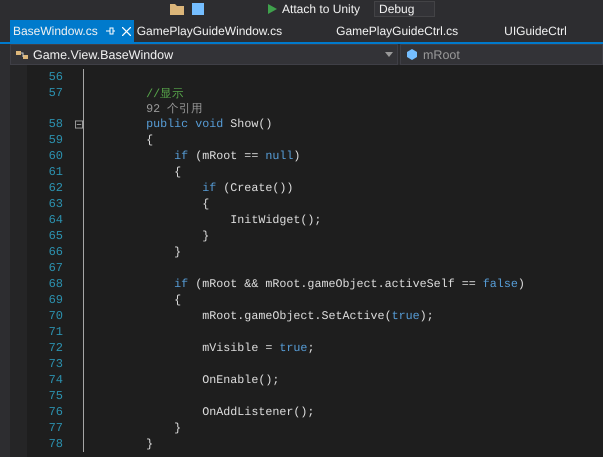  I want to click on code-line: //显示, so click(164, 93).